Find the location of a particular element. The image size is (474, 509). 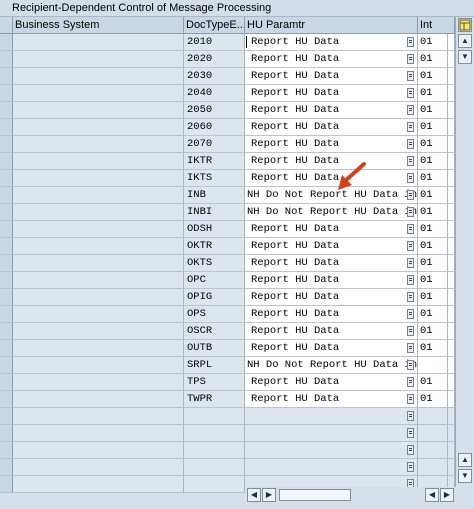

scroll-left-arrow-icon: ◀ is located at coordinates (432, 495).